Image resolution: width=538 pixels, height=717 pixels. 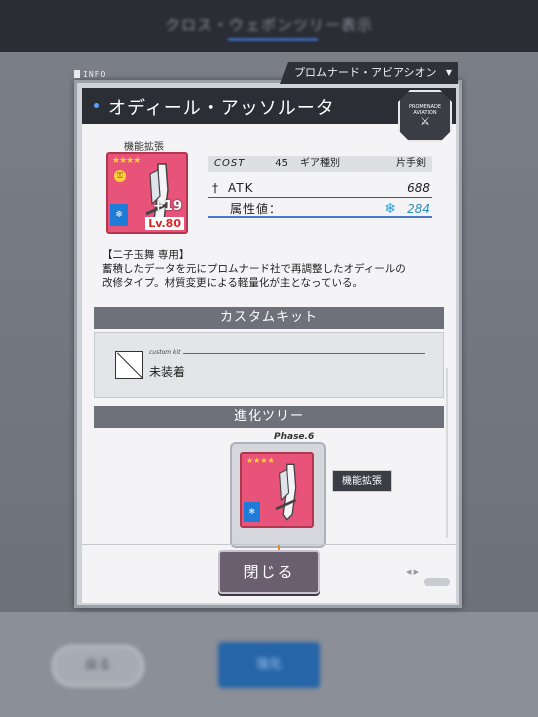 I want to click on level-badge: Lv.80, so click(x=164, y=223).